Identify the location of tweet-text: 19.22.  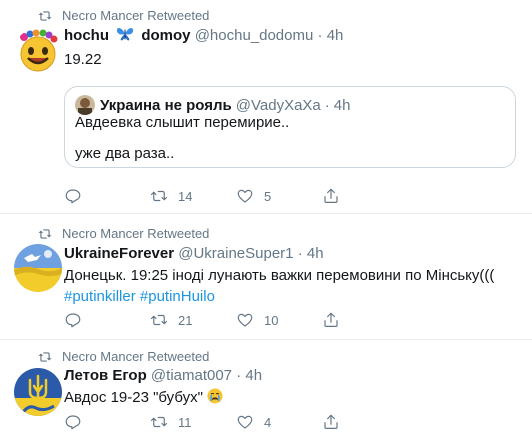
(83, 59).